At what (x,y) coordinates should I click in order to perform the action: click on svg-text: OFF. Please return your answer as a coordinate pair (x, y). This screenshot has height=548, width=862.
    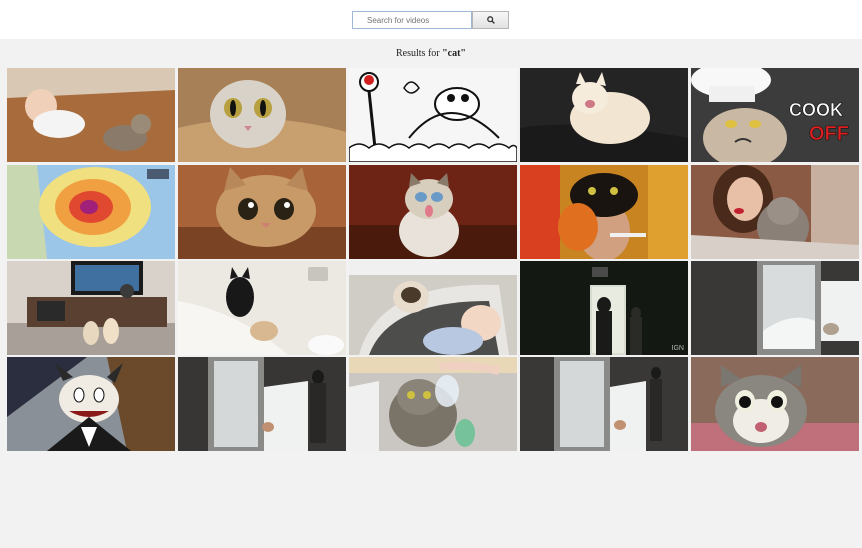
    Looking at the image, I should click on (829, 134).